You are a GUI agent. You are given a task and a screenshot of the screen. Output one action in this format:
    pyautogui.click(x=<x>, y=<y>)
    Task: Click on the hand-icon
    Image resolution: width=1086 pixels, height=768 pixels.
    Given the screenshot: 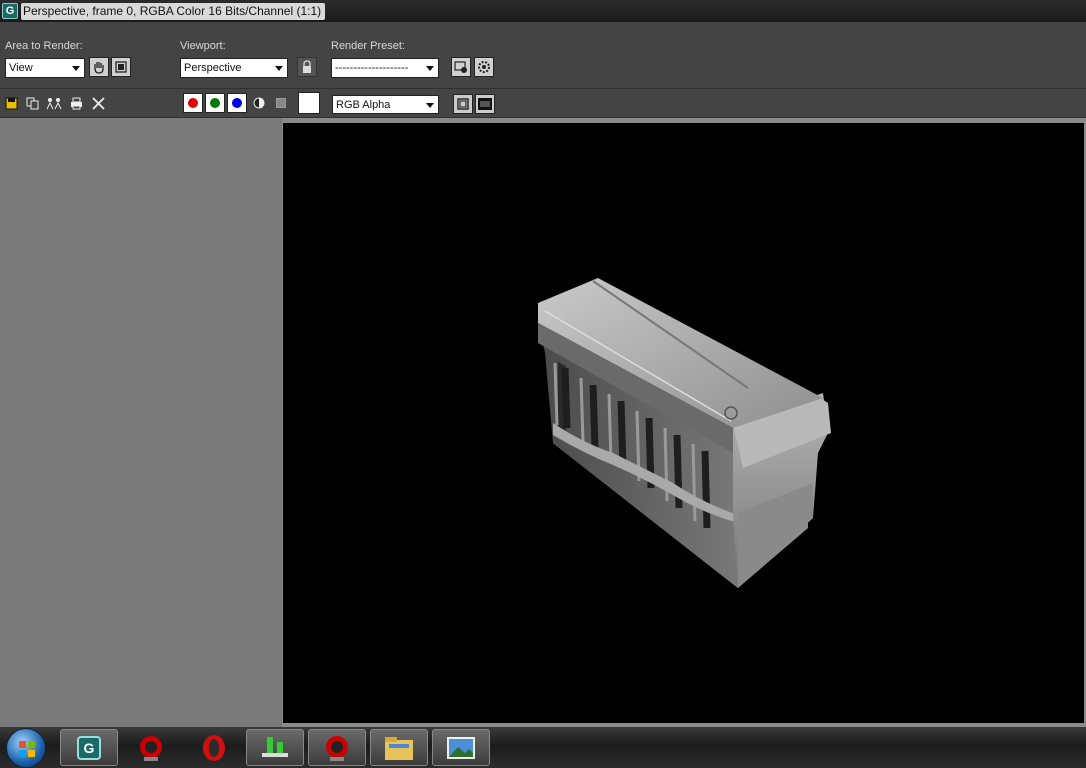 What is the action you would take?
    pyautogui.click(x=99, y=68)
    